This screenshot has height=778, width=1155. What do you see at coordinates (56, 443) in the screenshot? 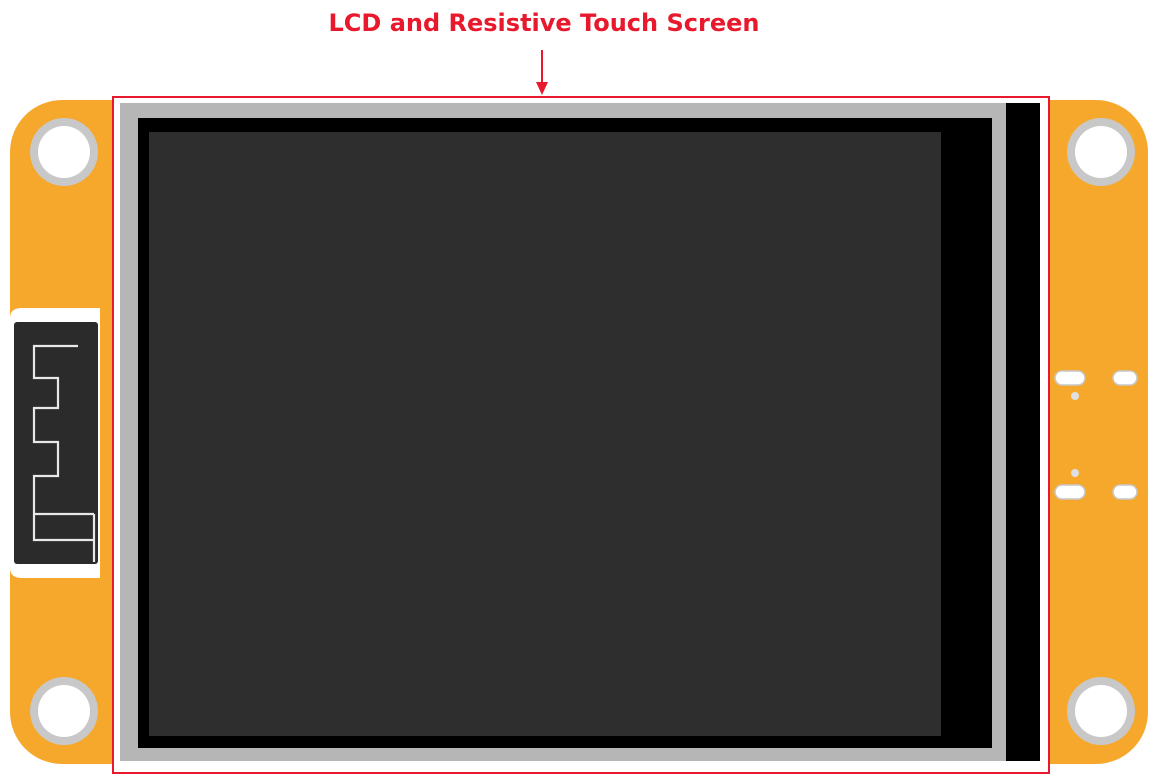
I see `antenna-module` at bounding box center [56, 443].